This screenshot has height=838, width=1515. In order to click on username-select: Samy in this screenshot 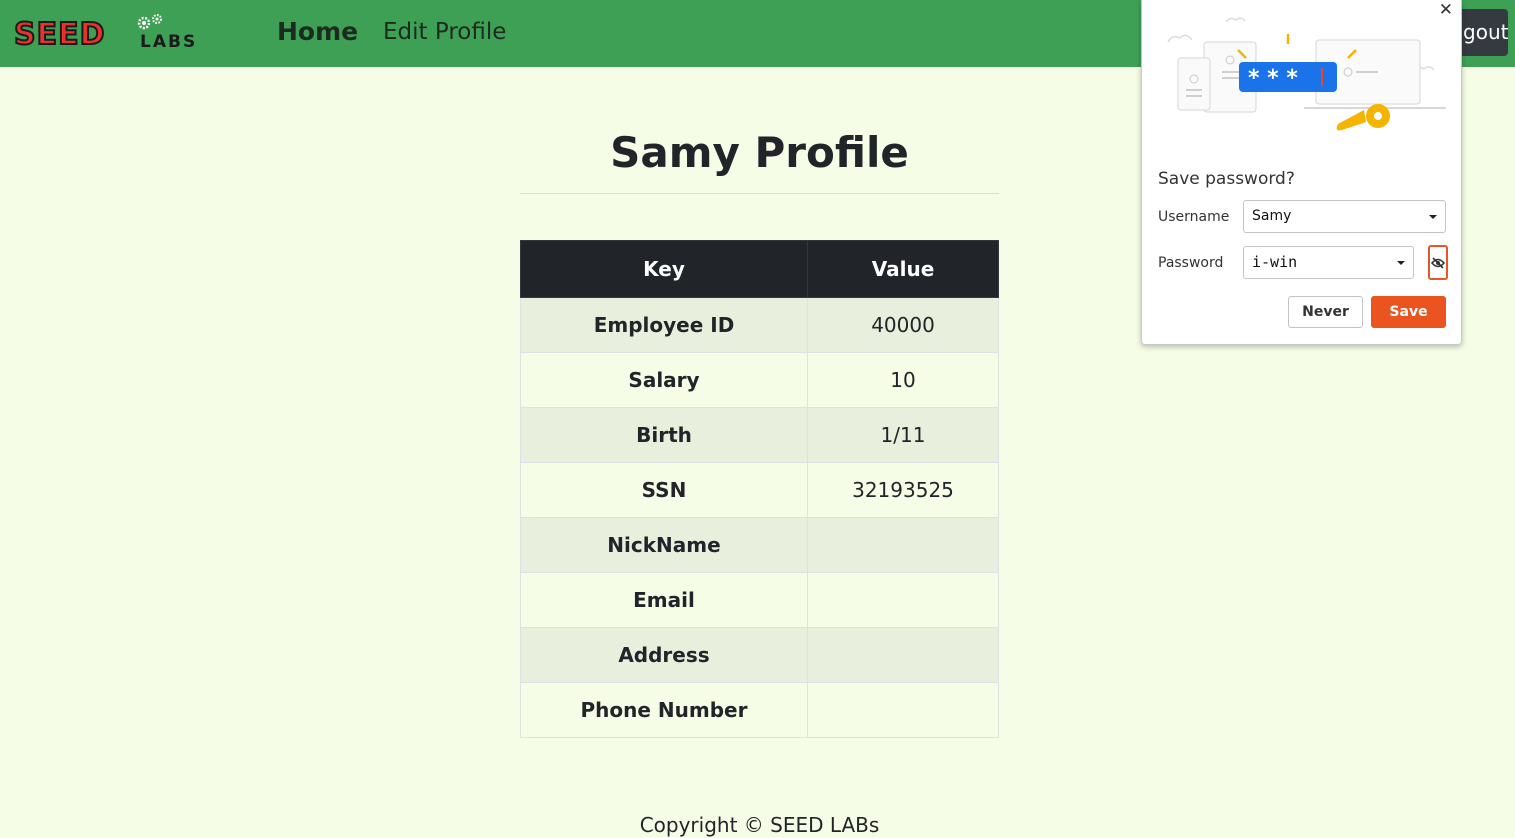, I will do `click(1344, 216)`.